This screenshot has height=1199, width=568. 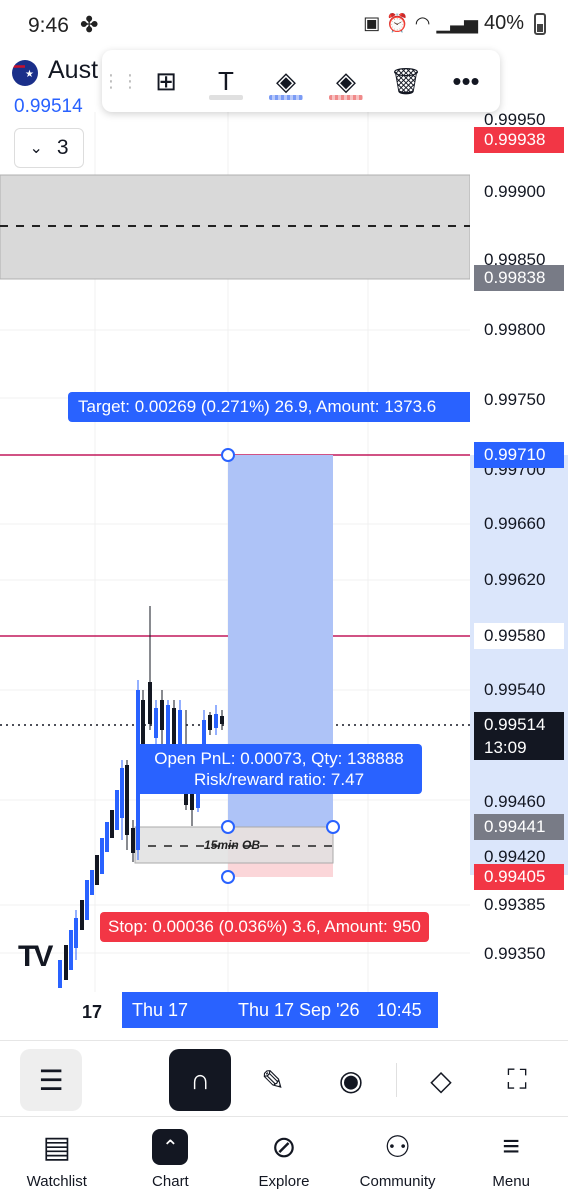 What do you see at coordinates (351, 1080) in the screenshot?
I see `eye-icon: ◉` at bounding box center [351, 1080].